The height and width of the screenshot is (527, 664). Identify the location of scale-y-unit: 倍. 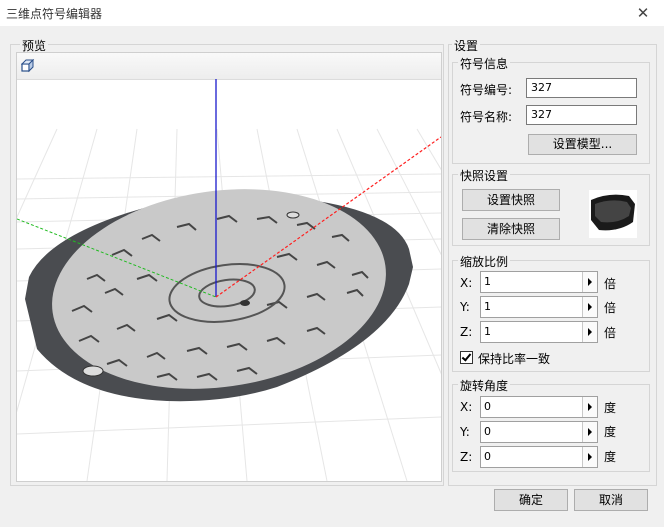
(610, 308).